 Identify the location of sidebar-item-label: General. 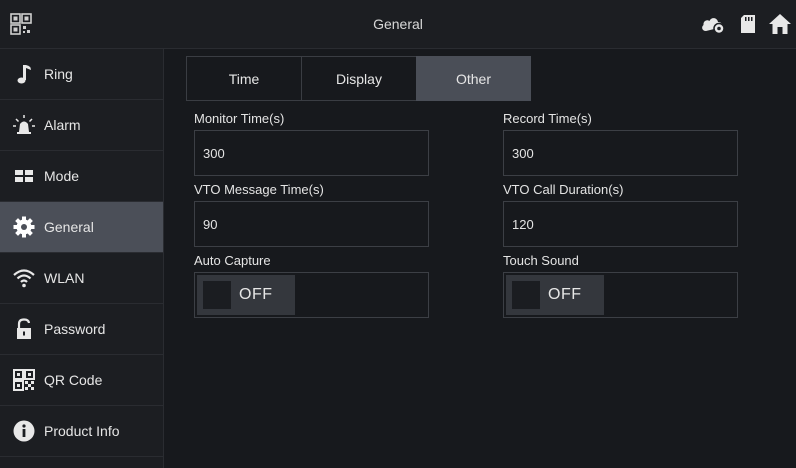
(69, 227).